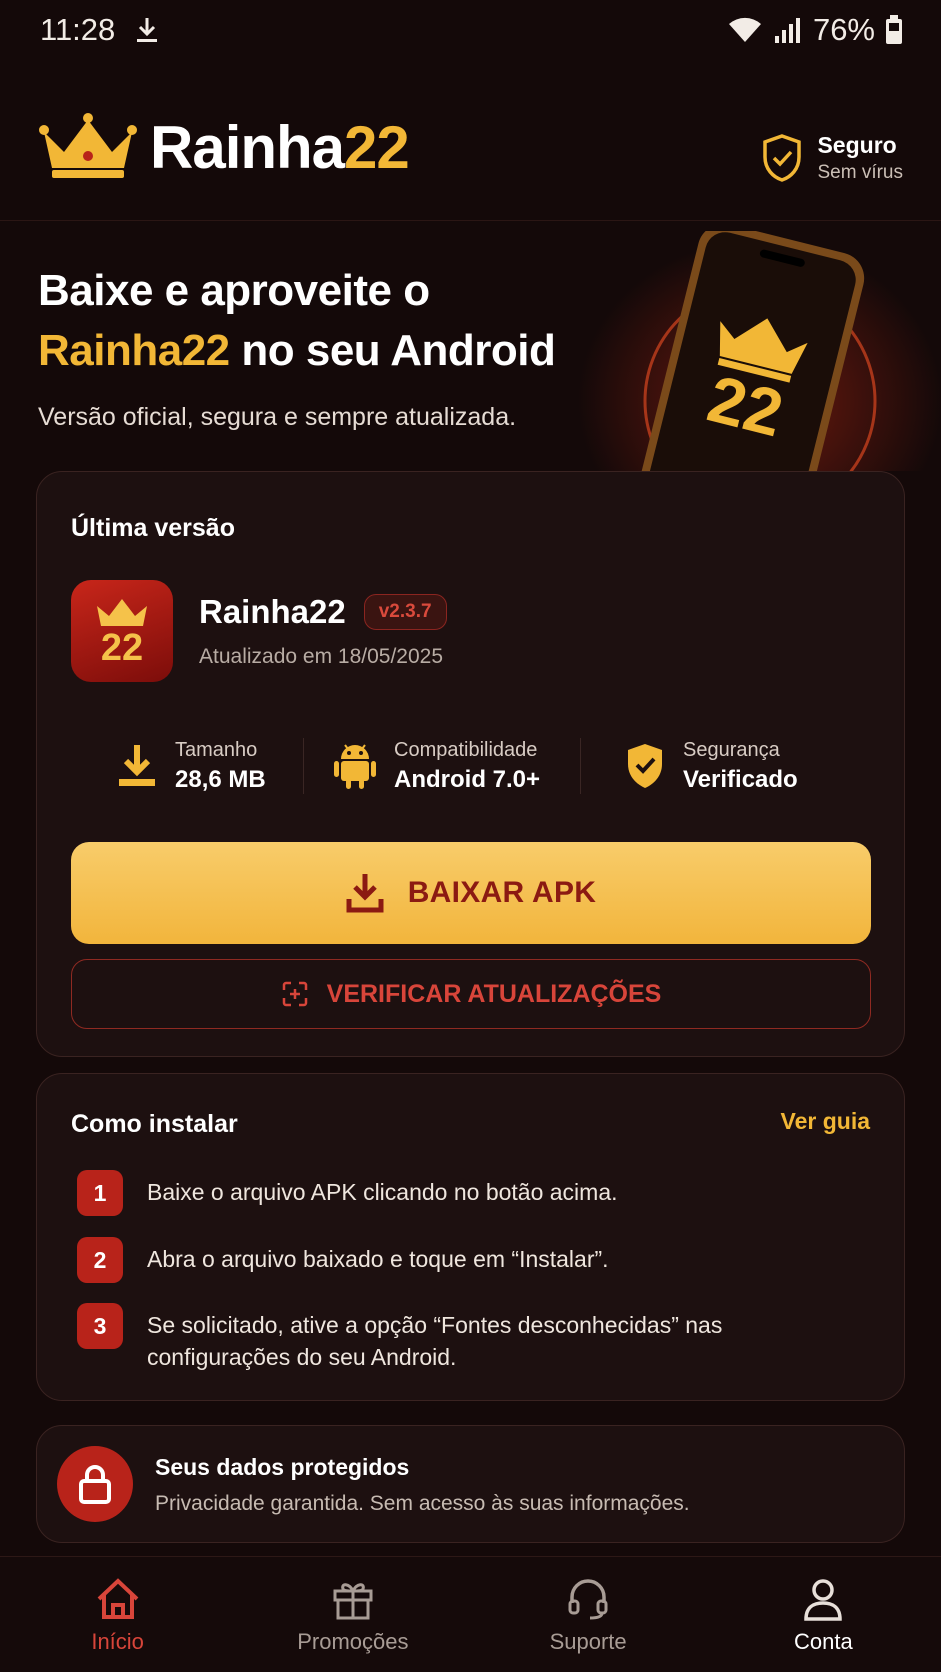  What do you see at coordinates (100, 1260) in the screenshot?
I see `step-number: 2` at bounding box center [100, 1260].